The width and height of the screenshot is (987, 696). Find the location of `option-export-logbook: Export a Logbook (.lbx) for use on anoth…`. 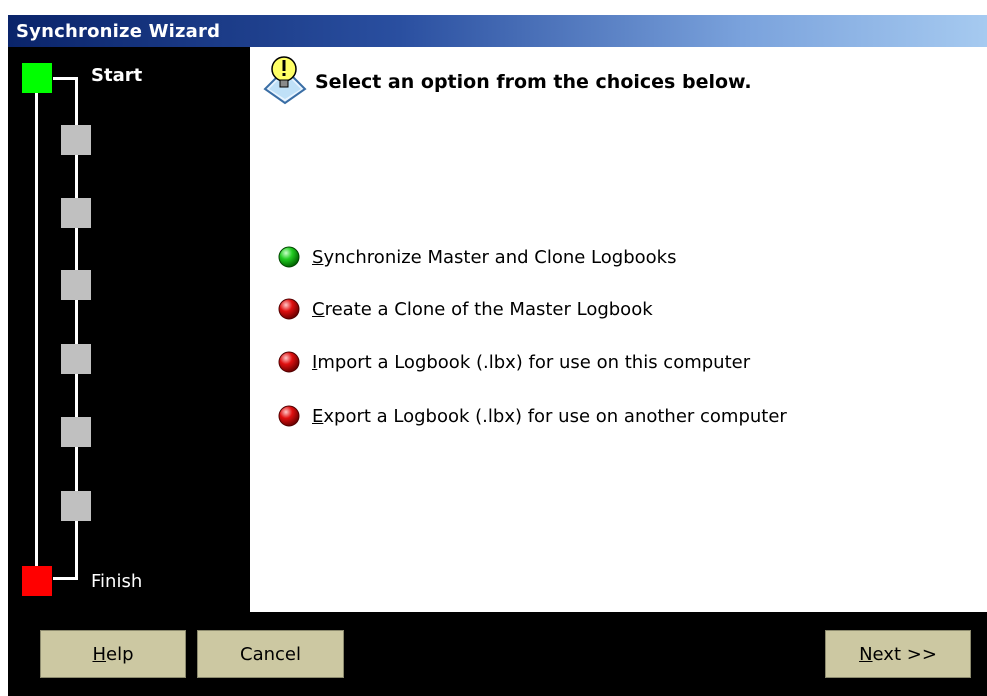

option-export-logbook: Export a Logbook (.lbx) for use on anoth… is located at coordinates (532, 416).